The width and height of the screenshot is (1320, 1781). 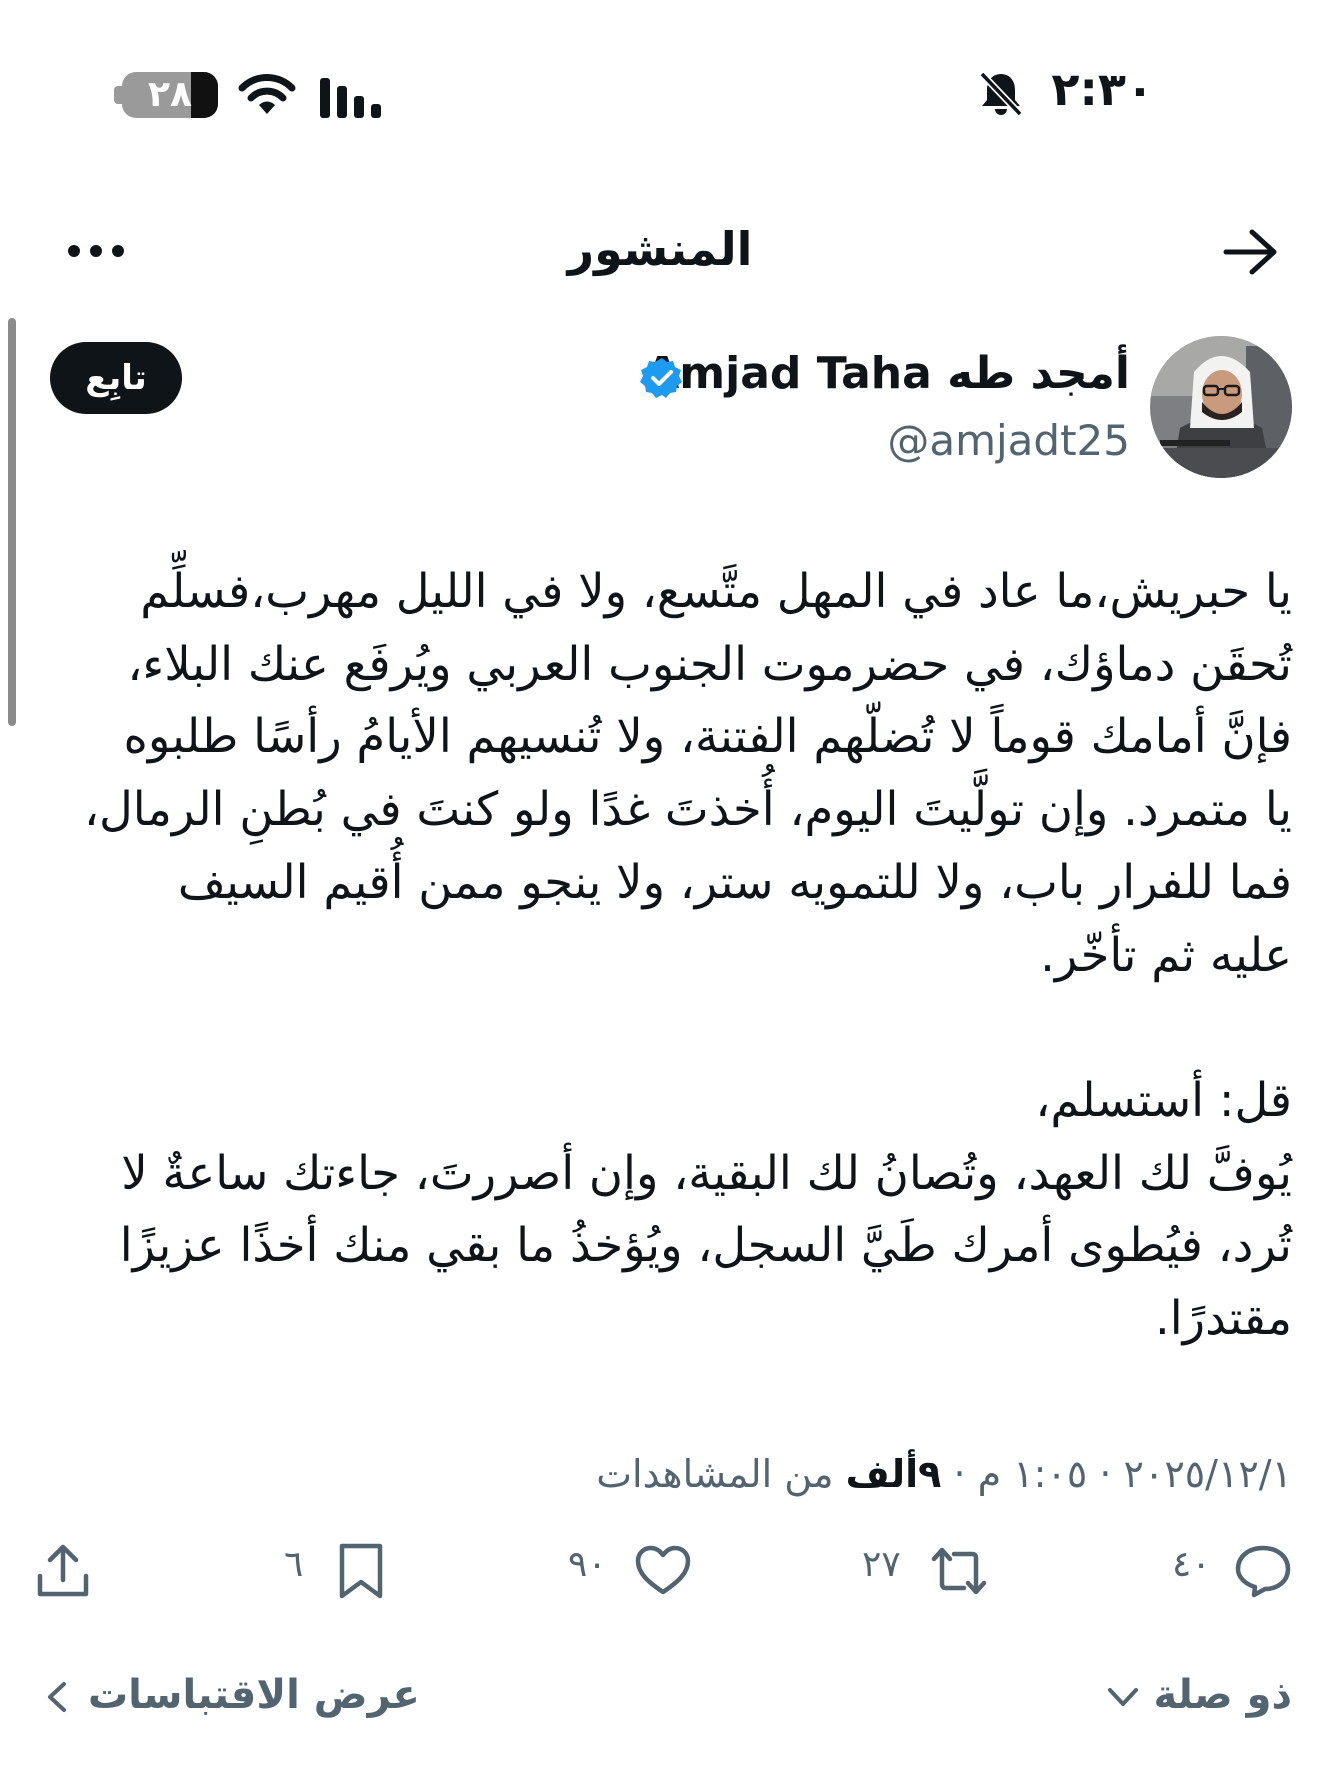 I want to click on status-time: ٢:٣٠, so click(x=1102, y=89).